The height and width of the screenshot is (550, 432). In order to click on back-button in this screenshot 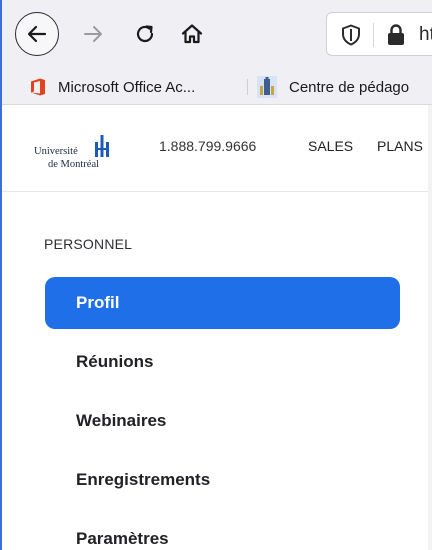, I will do `click(37, 34)`.